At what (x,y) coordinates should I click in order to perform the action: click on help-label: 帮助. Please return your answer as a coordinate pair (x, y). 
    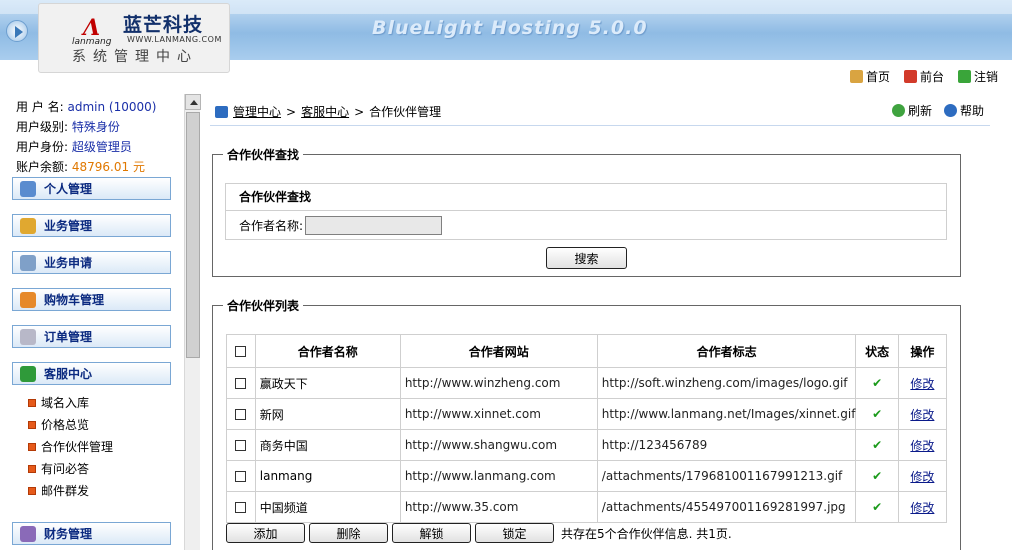
    Looking at the image, I should click on (971, 111).